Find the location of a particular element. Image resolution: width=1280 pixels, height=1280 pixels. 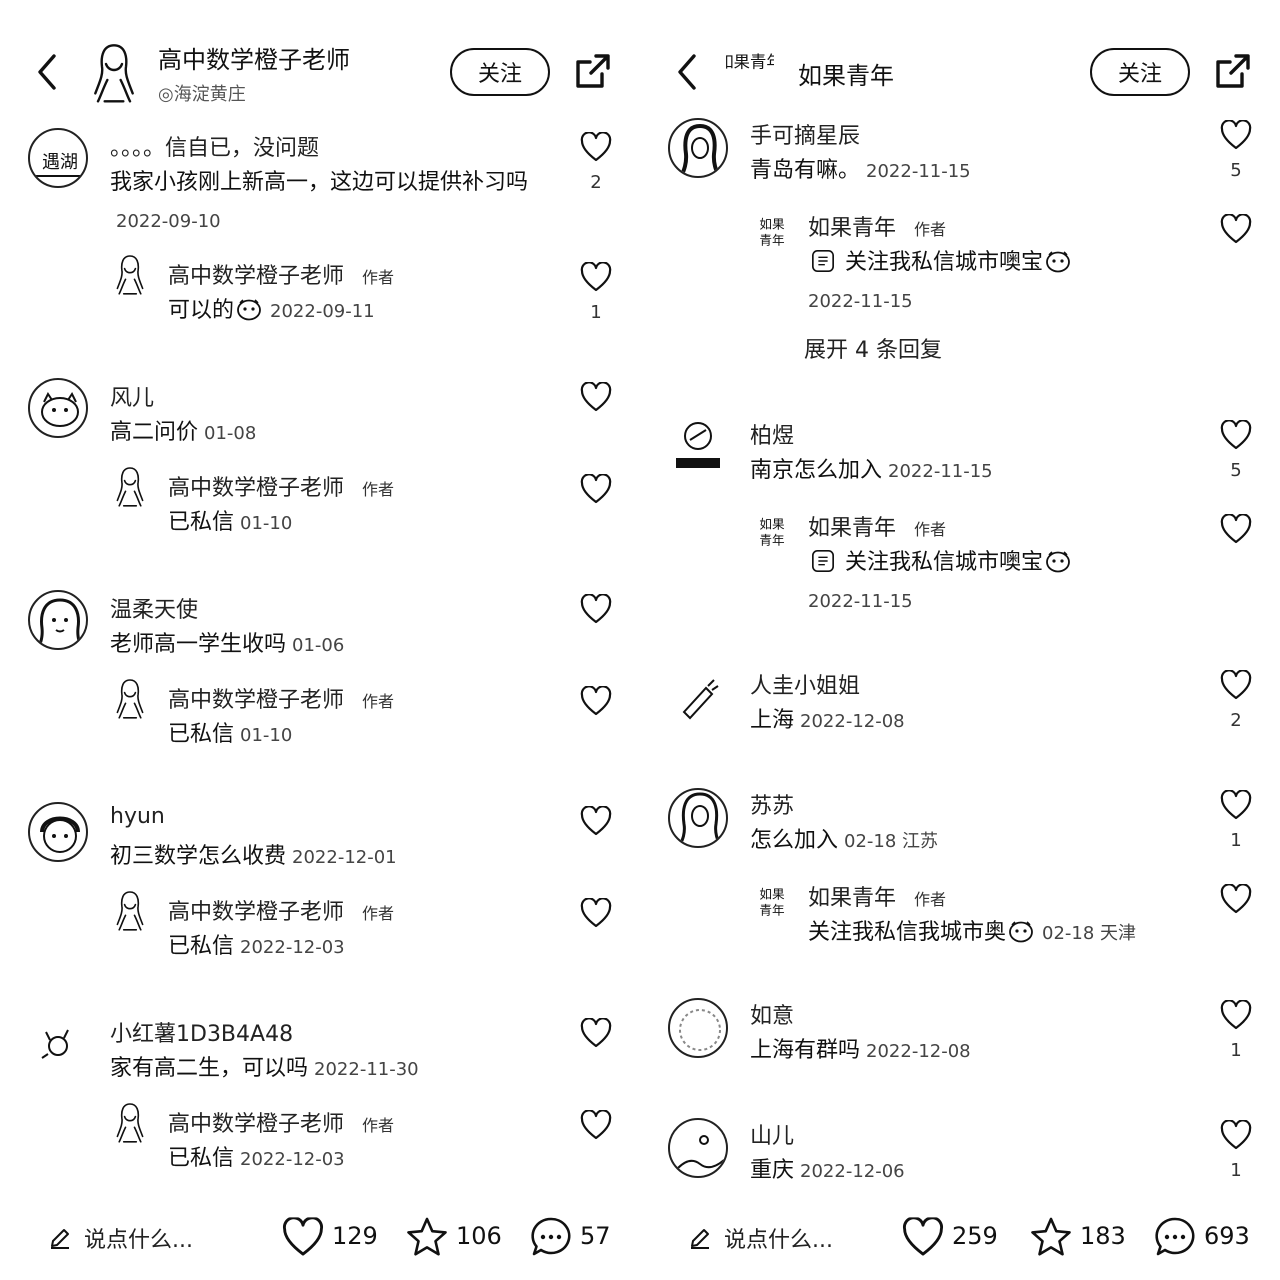

comment-date: 2022-12-08 is located at coordinates (852, 721).